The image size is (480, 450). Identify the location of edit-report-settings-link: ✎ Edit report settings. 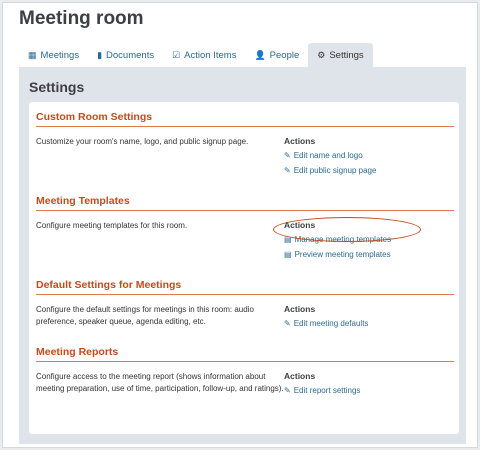
(322, 390).